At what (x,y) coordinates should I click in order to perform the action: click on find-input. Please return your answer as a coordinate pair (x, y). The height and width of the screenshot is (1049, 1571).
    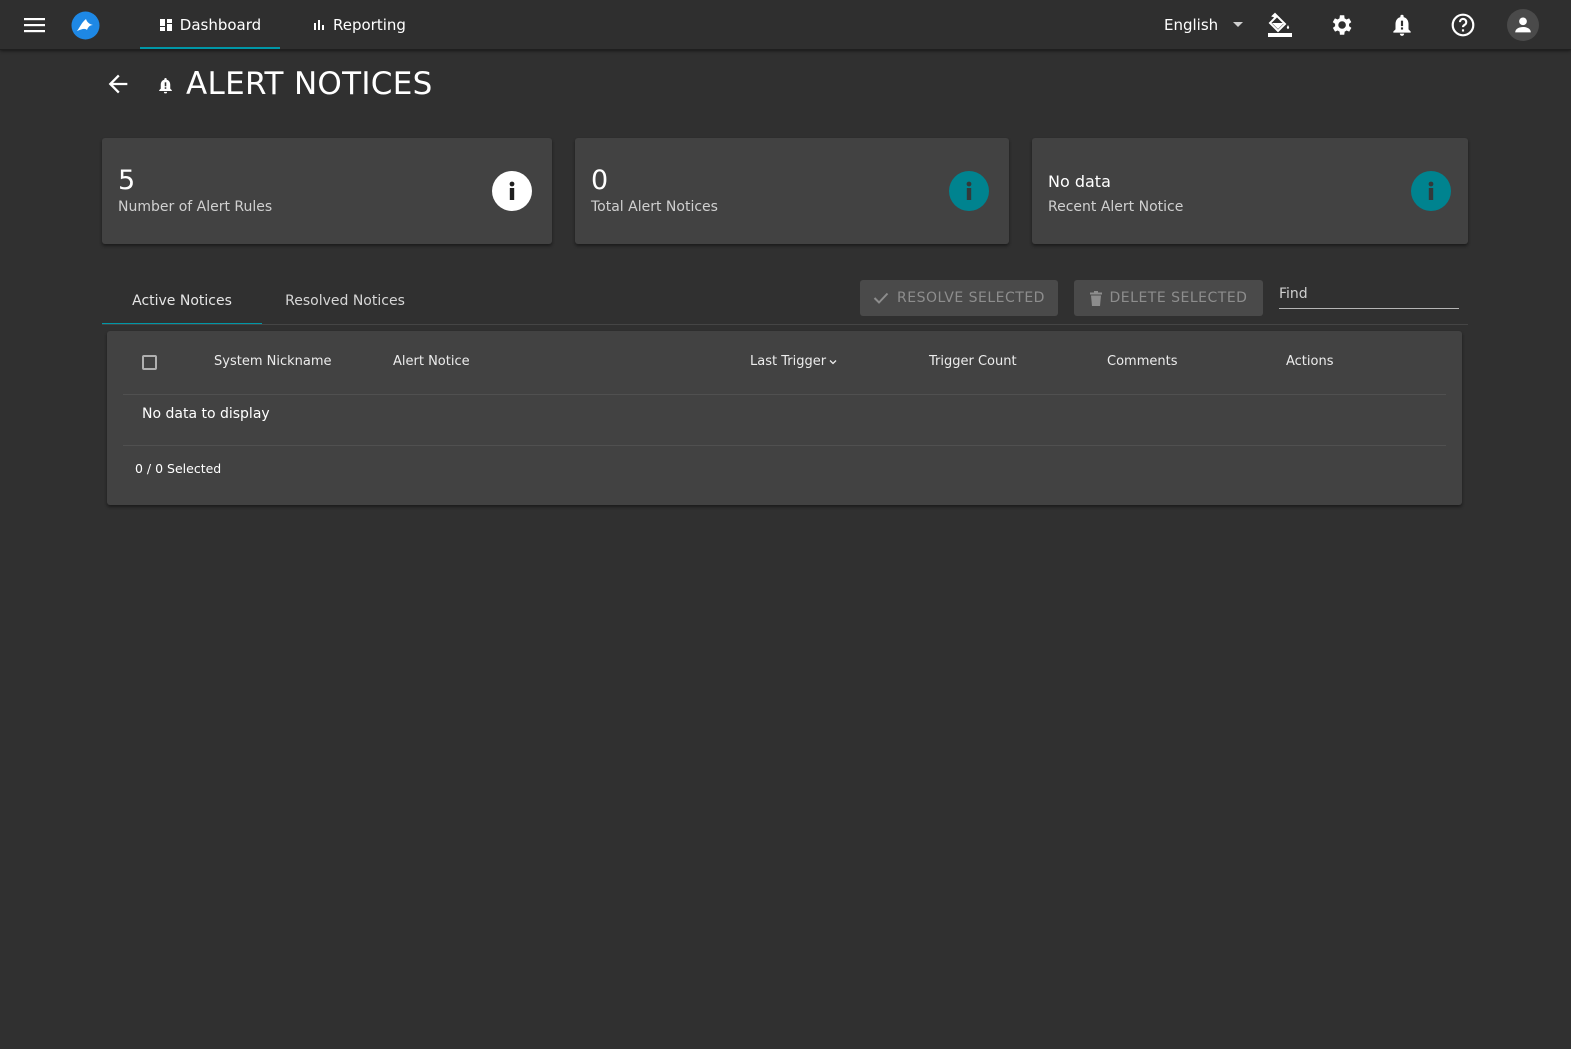
    Looking at the image, I should click on (1369, 294).